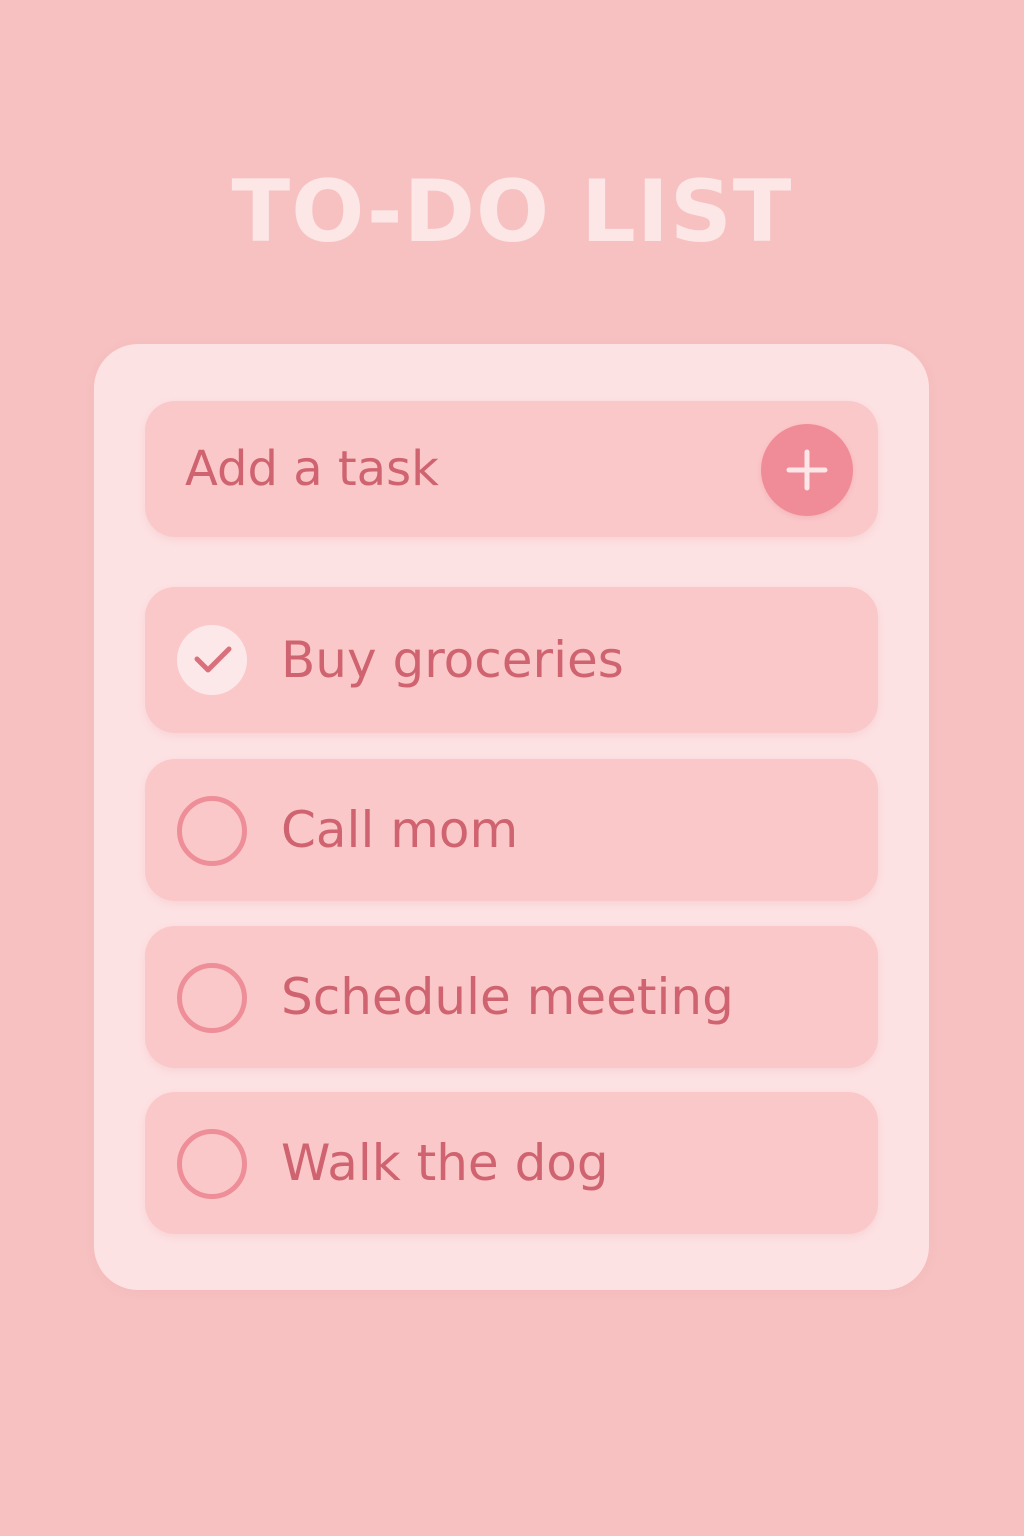  I want to click on checkmark-icon, so click(213, 659).